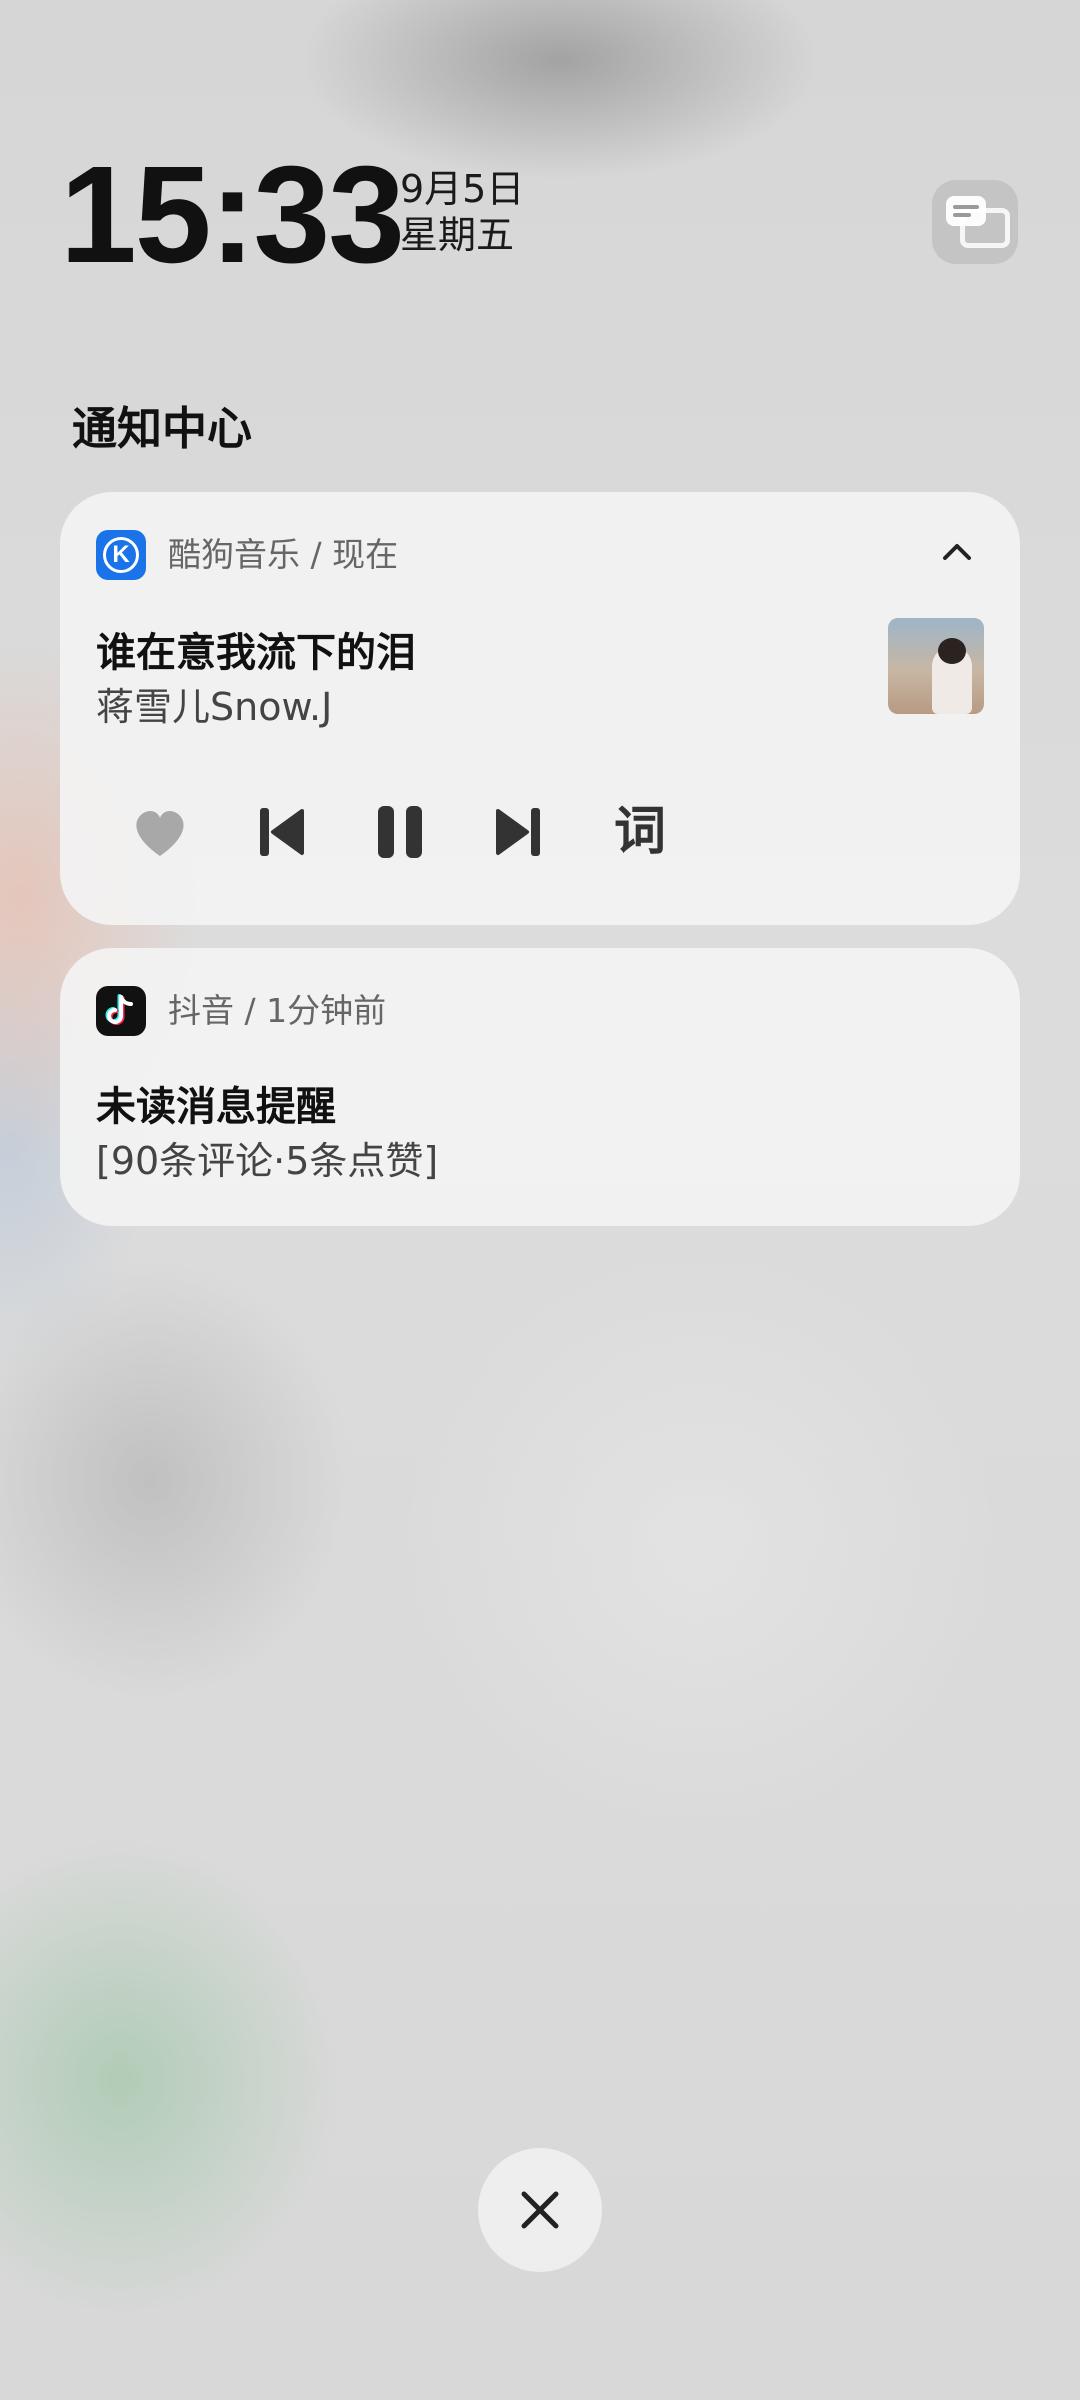 Image resolution: width=1080 pixels, height=2400 pixels. I want to click on douyin-app-icon, so click(121, 1011).